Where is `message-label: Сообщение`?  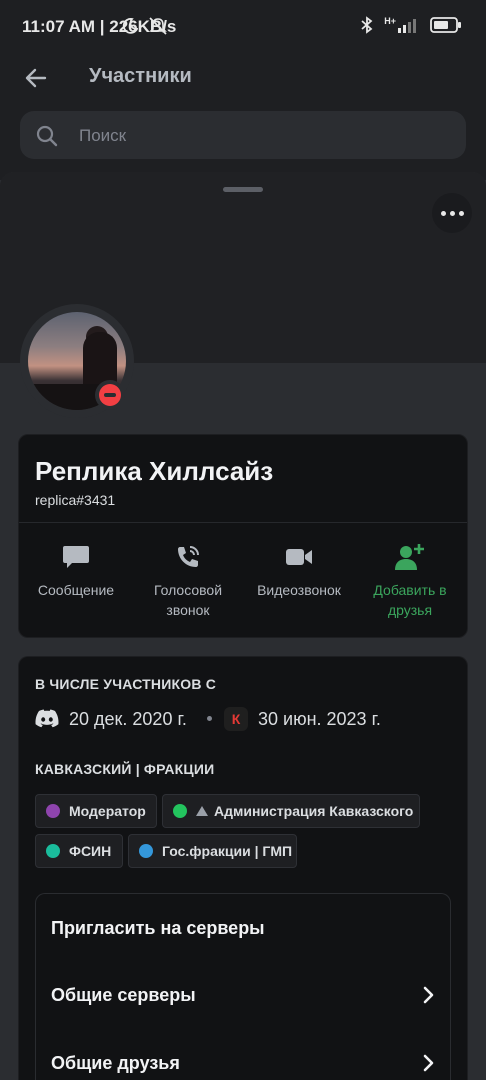
message-label: Сообщение is located at coordinates (76, 590).